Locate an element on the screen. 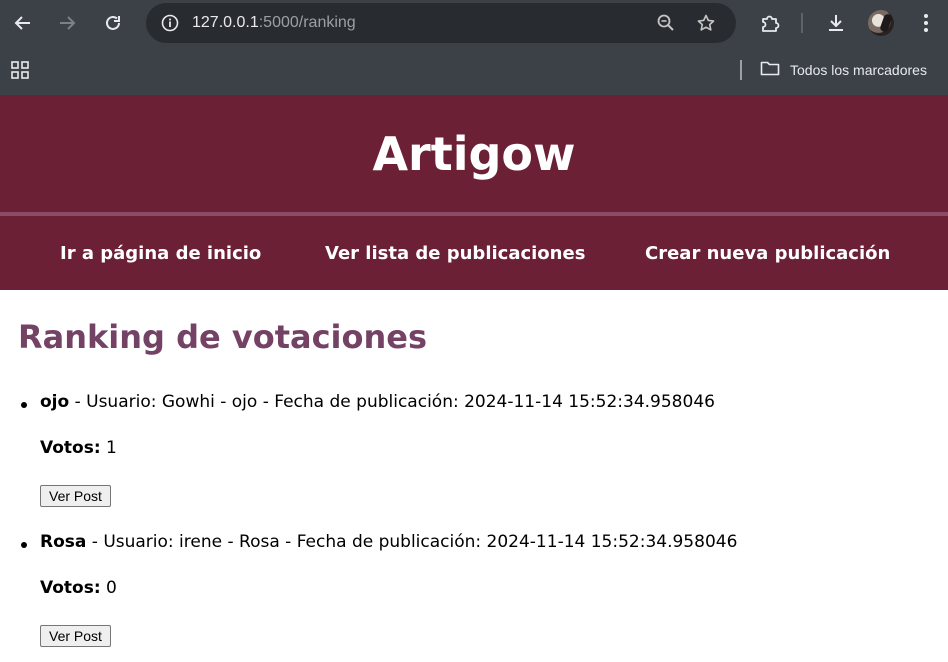 The width and height of the screenshot is (948, 662). info-icon is located at coordinates (170, 23).